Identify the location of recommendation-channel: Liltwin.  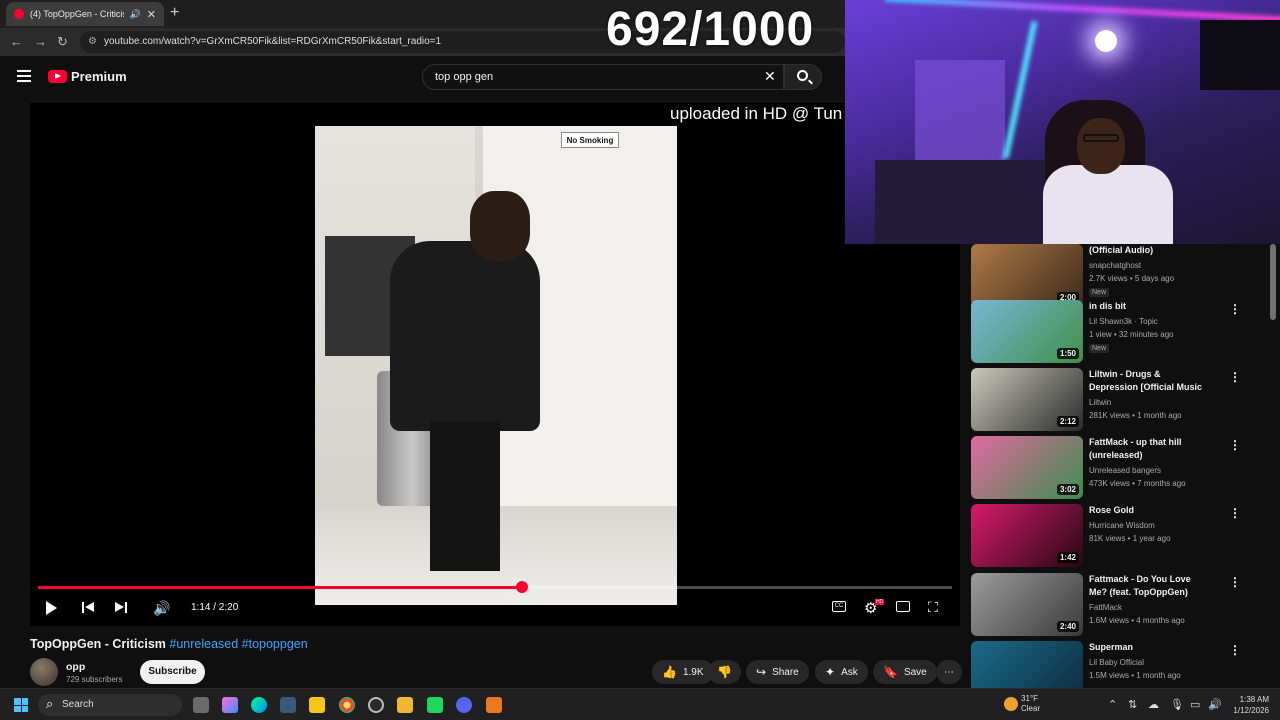
(1100, 402).